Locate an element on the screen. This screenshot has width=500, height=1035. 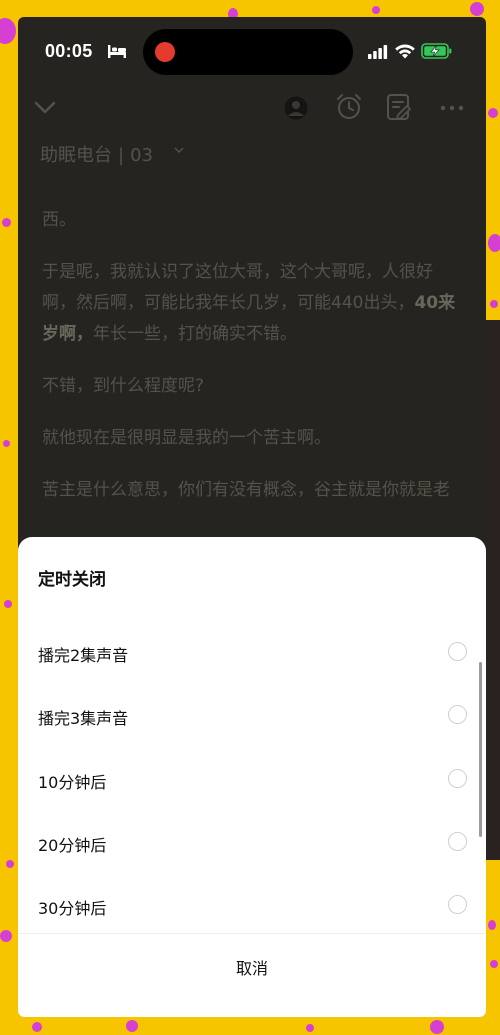
timer-option: 20分钟后 is located at coordinates (252, 843).